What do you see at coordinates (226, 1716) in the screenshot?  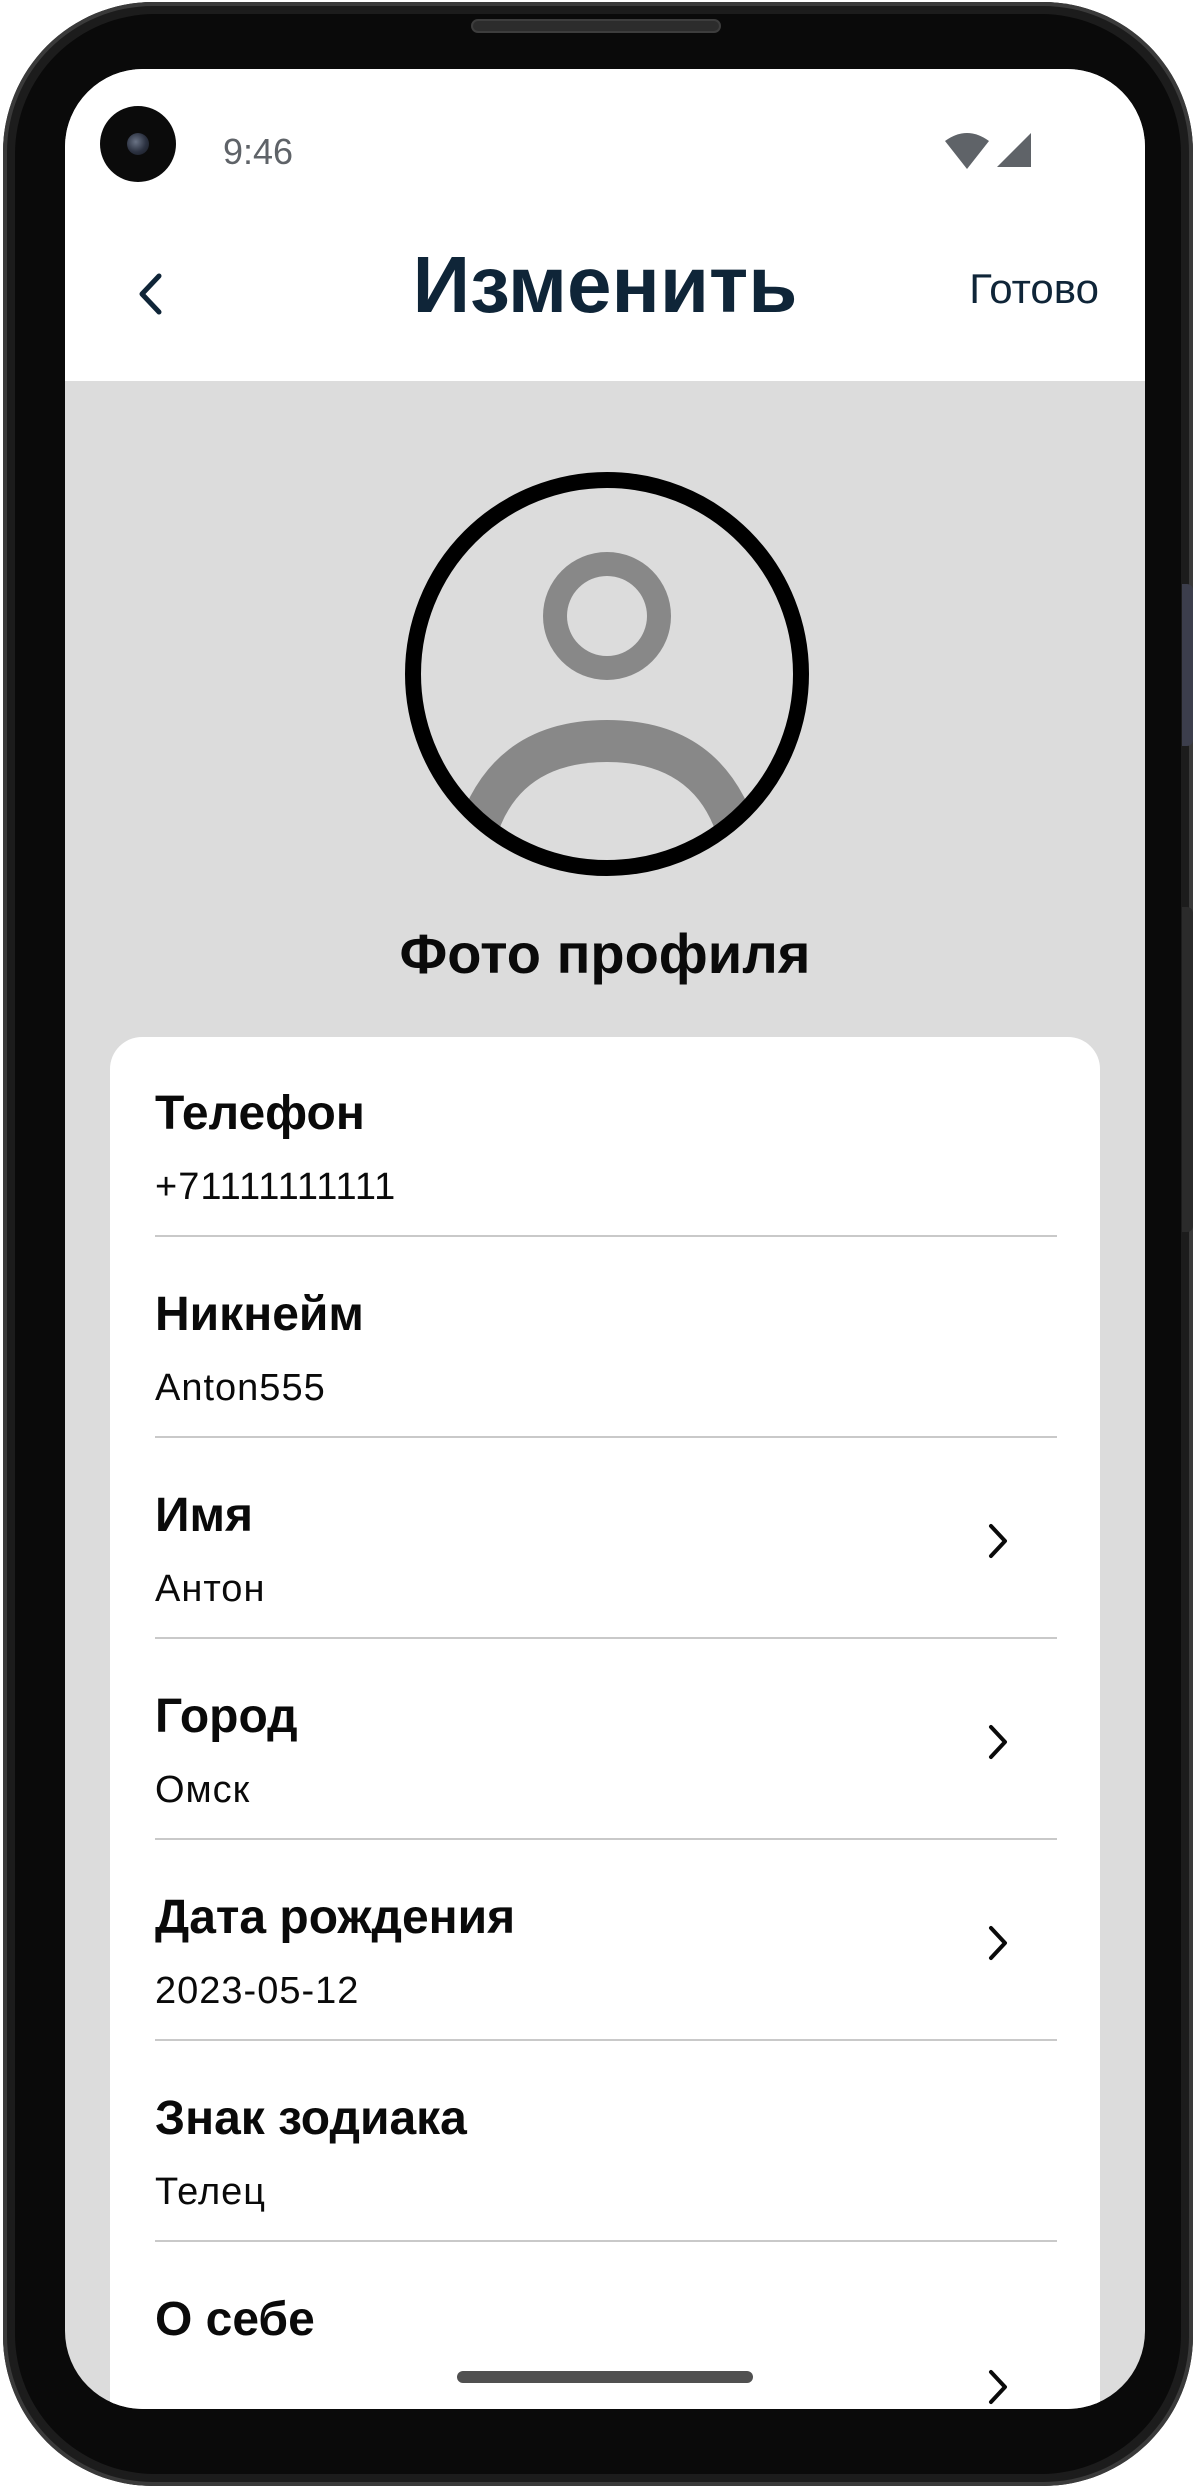 I see `field-label: Город` at bounding box center [226, 1716].